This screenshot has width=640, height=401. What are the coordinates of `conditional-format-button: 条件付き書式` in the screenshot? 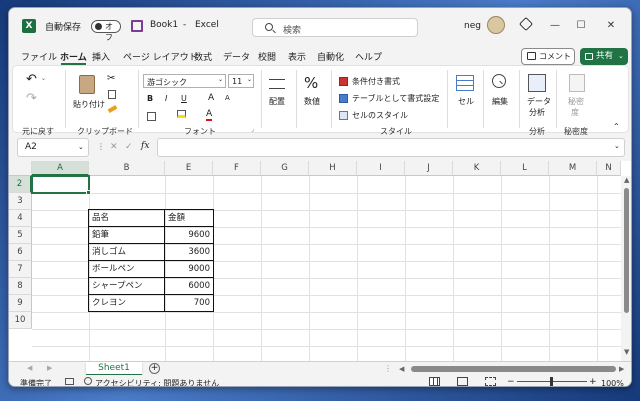 It's located at (376, 81).